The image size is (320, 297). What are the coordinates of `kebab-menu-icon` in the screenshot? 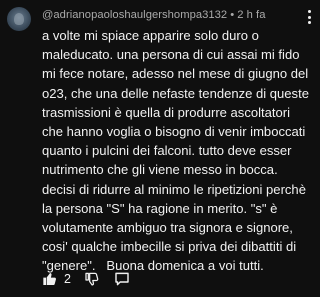 It's located at (309, 17).